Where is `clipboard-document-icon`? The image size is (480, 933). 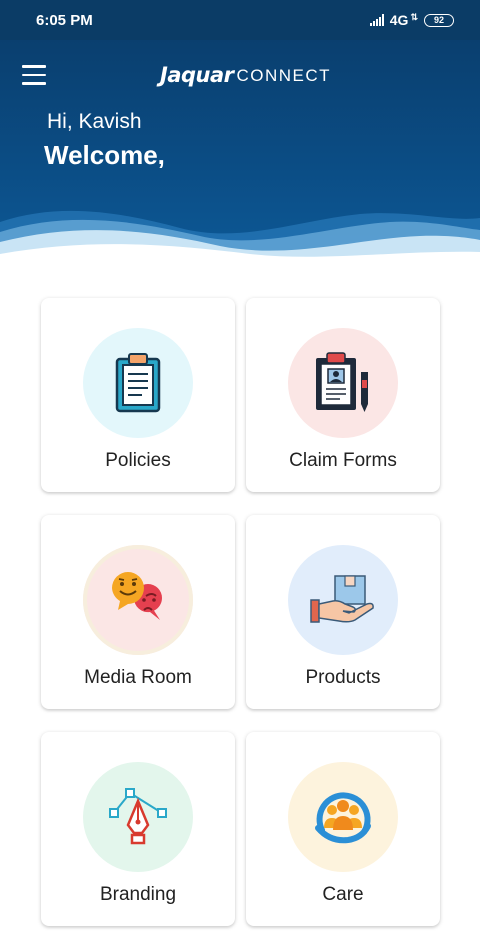 clipboard-document-icon is located at coordinates (138, 383).